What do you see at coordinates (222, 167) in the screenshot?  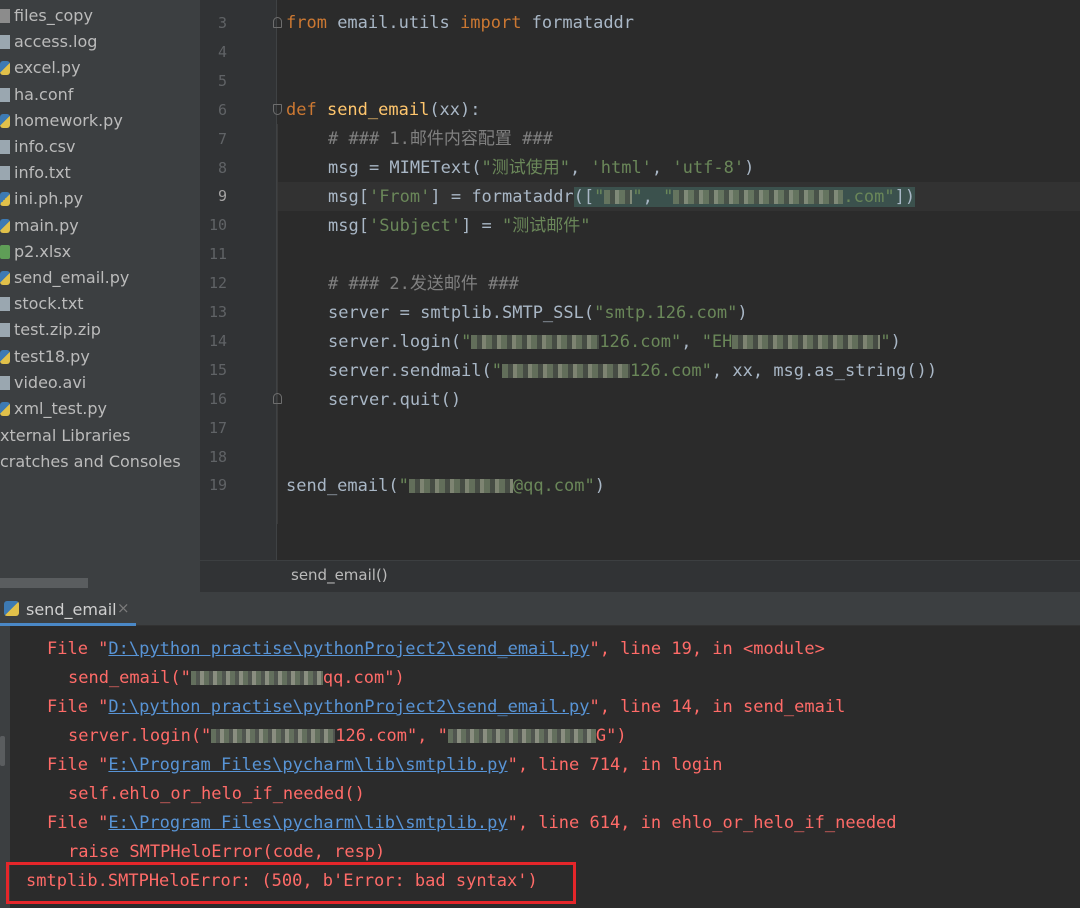 I see `line-number: 8` at bounding box center [222, 167].